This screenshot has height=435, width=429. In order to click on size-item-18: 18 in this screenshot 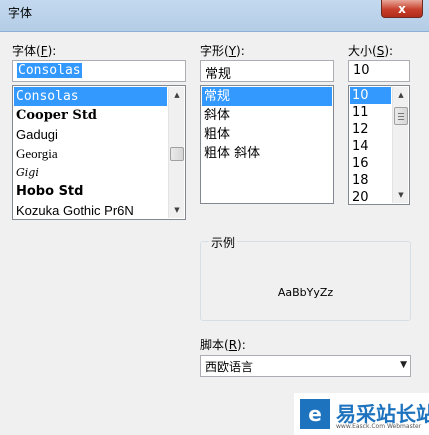, I will do `click(370, 180)`.